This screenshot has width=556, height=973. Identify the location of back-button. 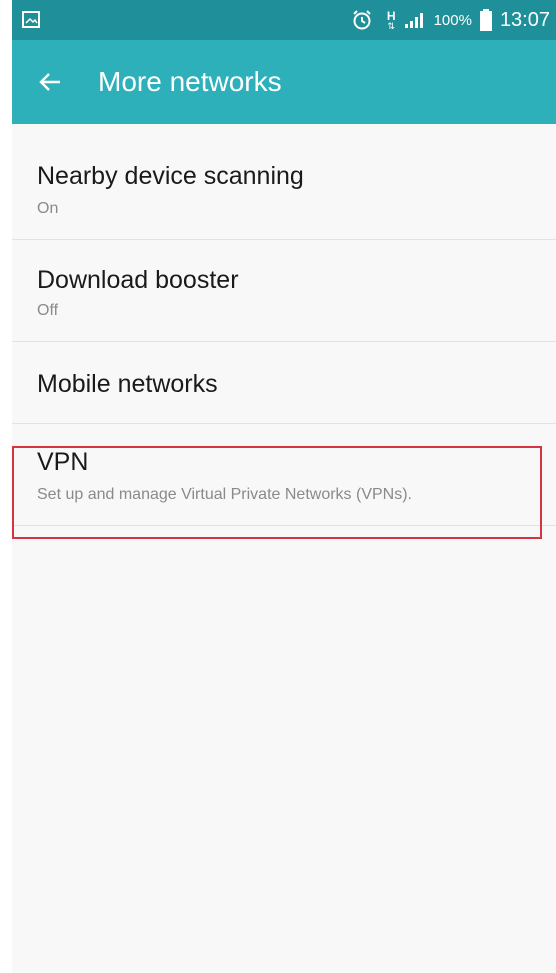
(50, 82).